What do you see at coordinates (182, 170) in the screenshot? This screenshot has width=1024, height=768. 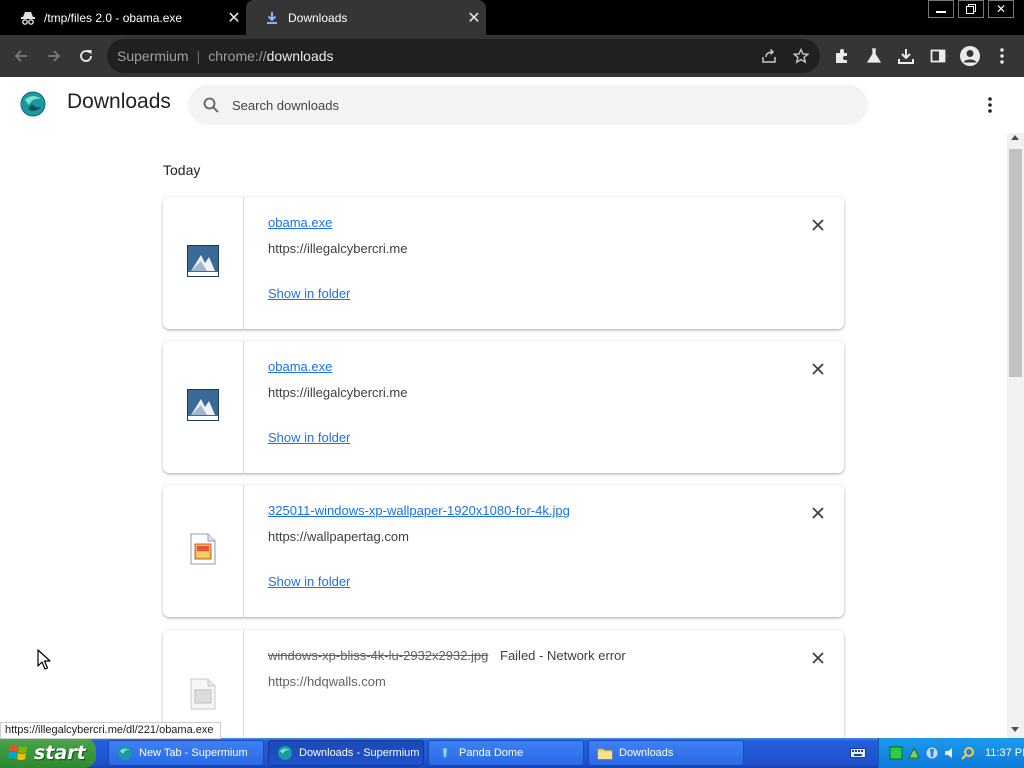 I see `date-group-label: Today` at bounding box center [182, 170].